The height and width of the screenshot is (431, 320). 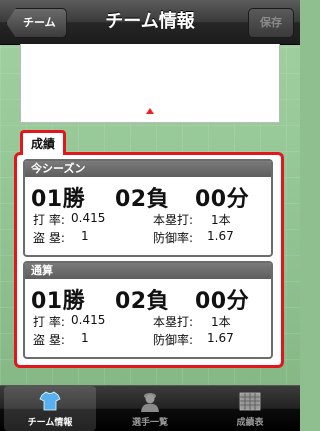 I want to click on tab-results-table: 成績表, so click(x=250, y=408).